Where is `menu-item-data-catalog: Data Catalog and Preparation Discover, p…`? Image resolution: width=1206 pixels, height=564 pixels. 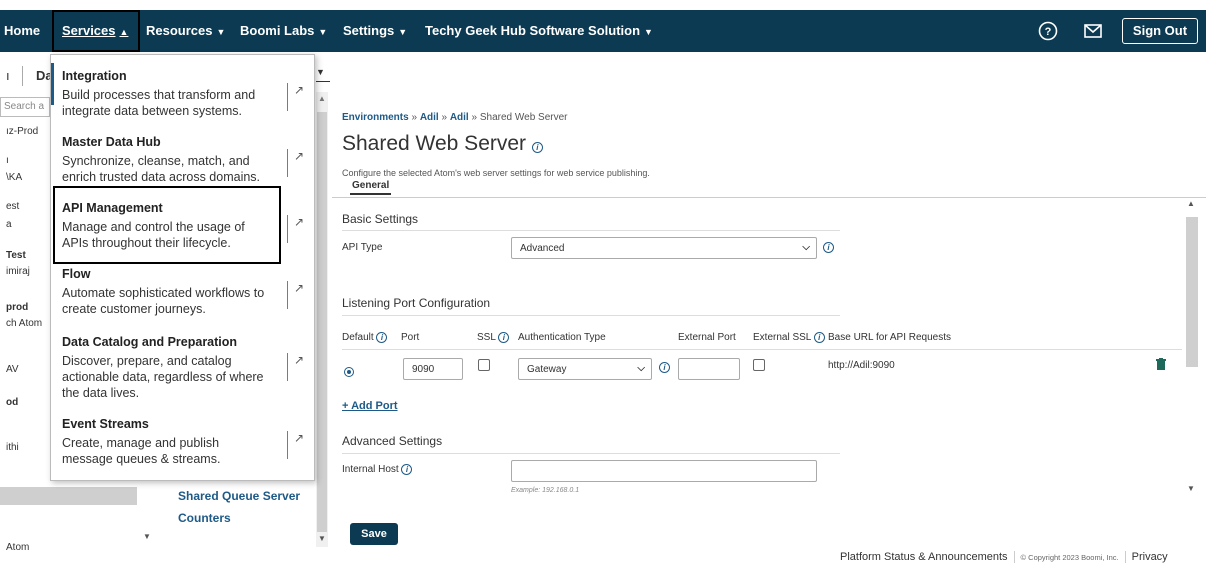
menu-item-data-catalog: Data Catalog and Preparation Discover, p… is located at coordinates (182, 368).